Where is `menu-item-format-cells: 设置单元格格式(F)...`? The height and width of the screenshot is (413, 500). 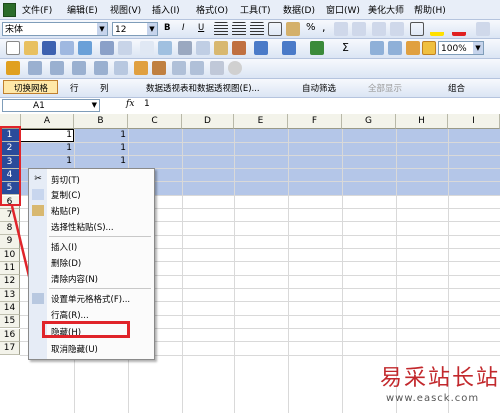
menu-item-format-cells: 设置单元格格式(F)... is located at coordinates (90, 299).